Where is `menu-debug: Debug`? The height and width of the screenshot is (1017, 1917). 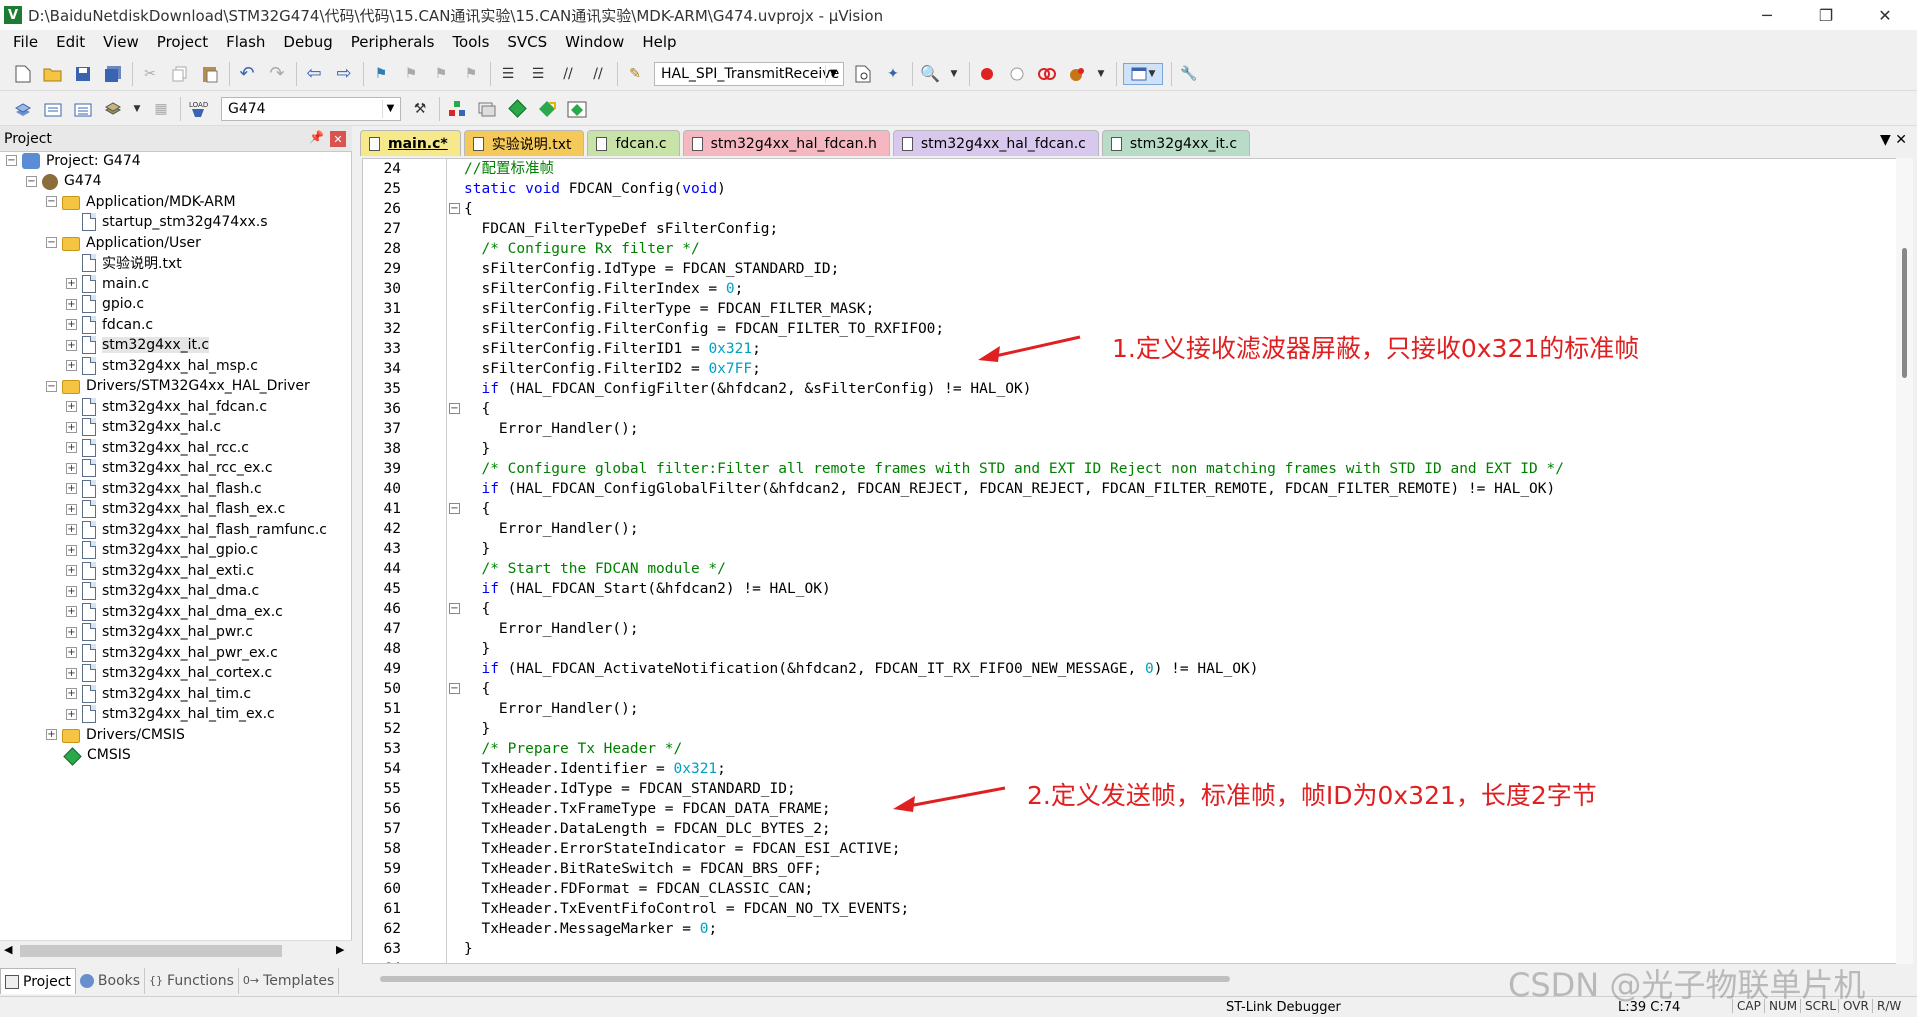
menu-debug: Debug is located at coordinates (307, 42).